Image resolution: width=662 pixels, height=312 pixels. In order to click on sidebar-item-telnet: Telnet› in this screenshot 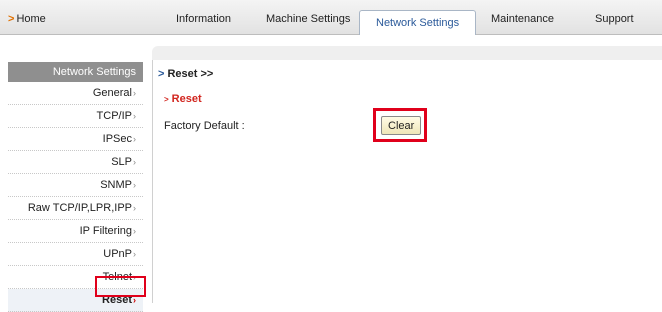, I will do `click(75, 277)`.